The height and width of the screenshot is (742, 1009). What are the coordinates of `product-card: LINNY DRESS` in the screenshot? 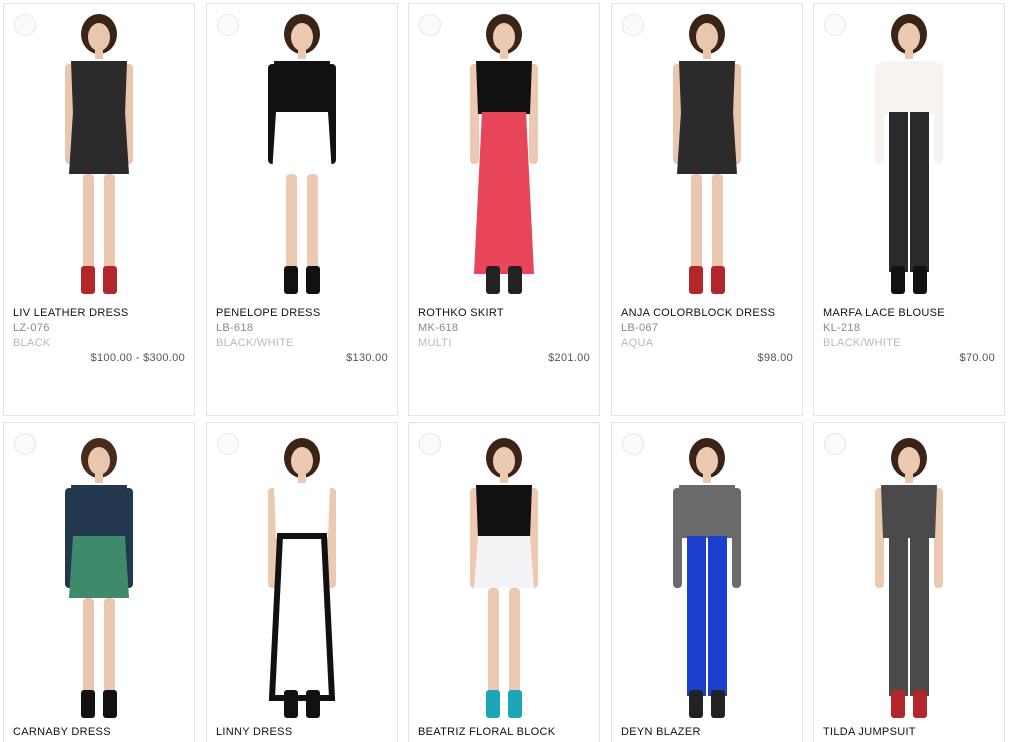 It's located at (302, 582).